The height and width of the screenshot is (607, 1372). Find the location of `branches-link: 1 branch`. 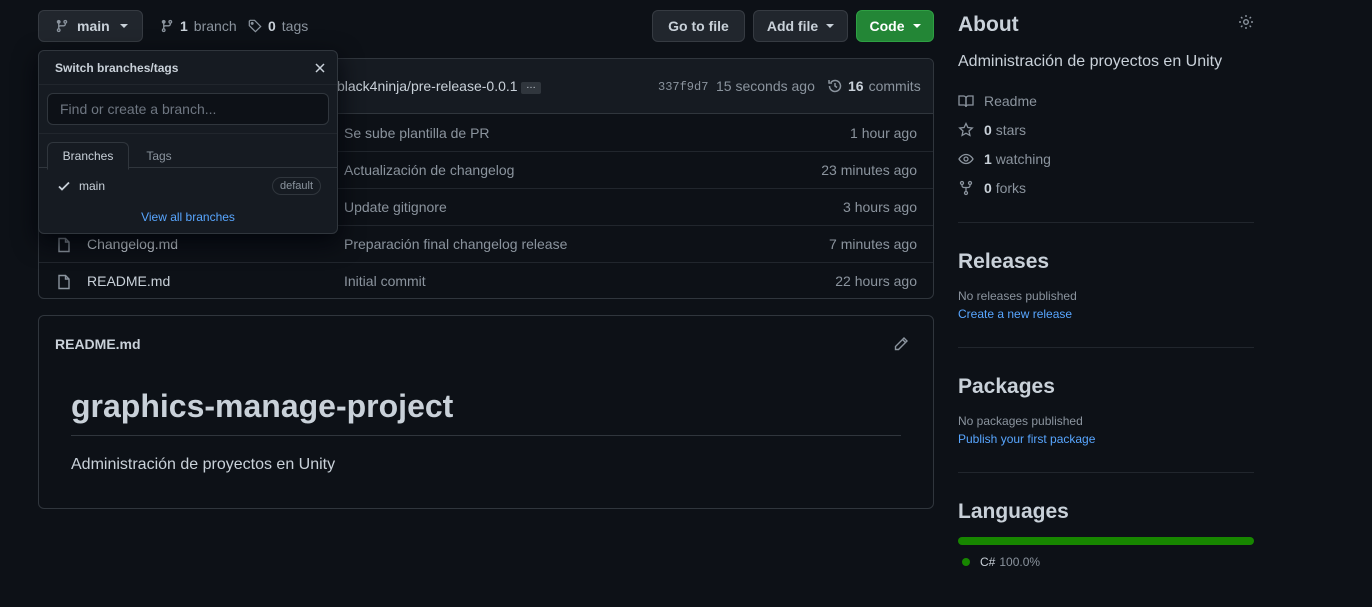

branches-link: 1 branch is located at coordinates (198, 26).